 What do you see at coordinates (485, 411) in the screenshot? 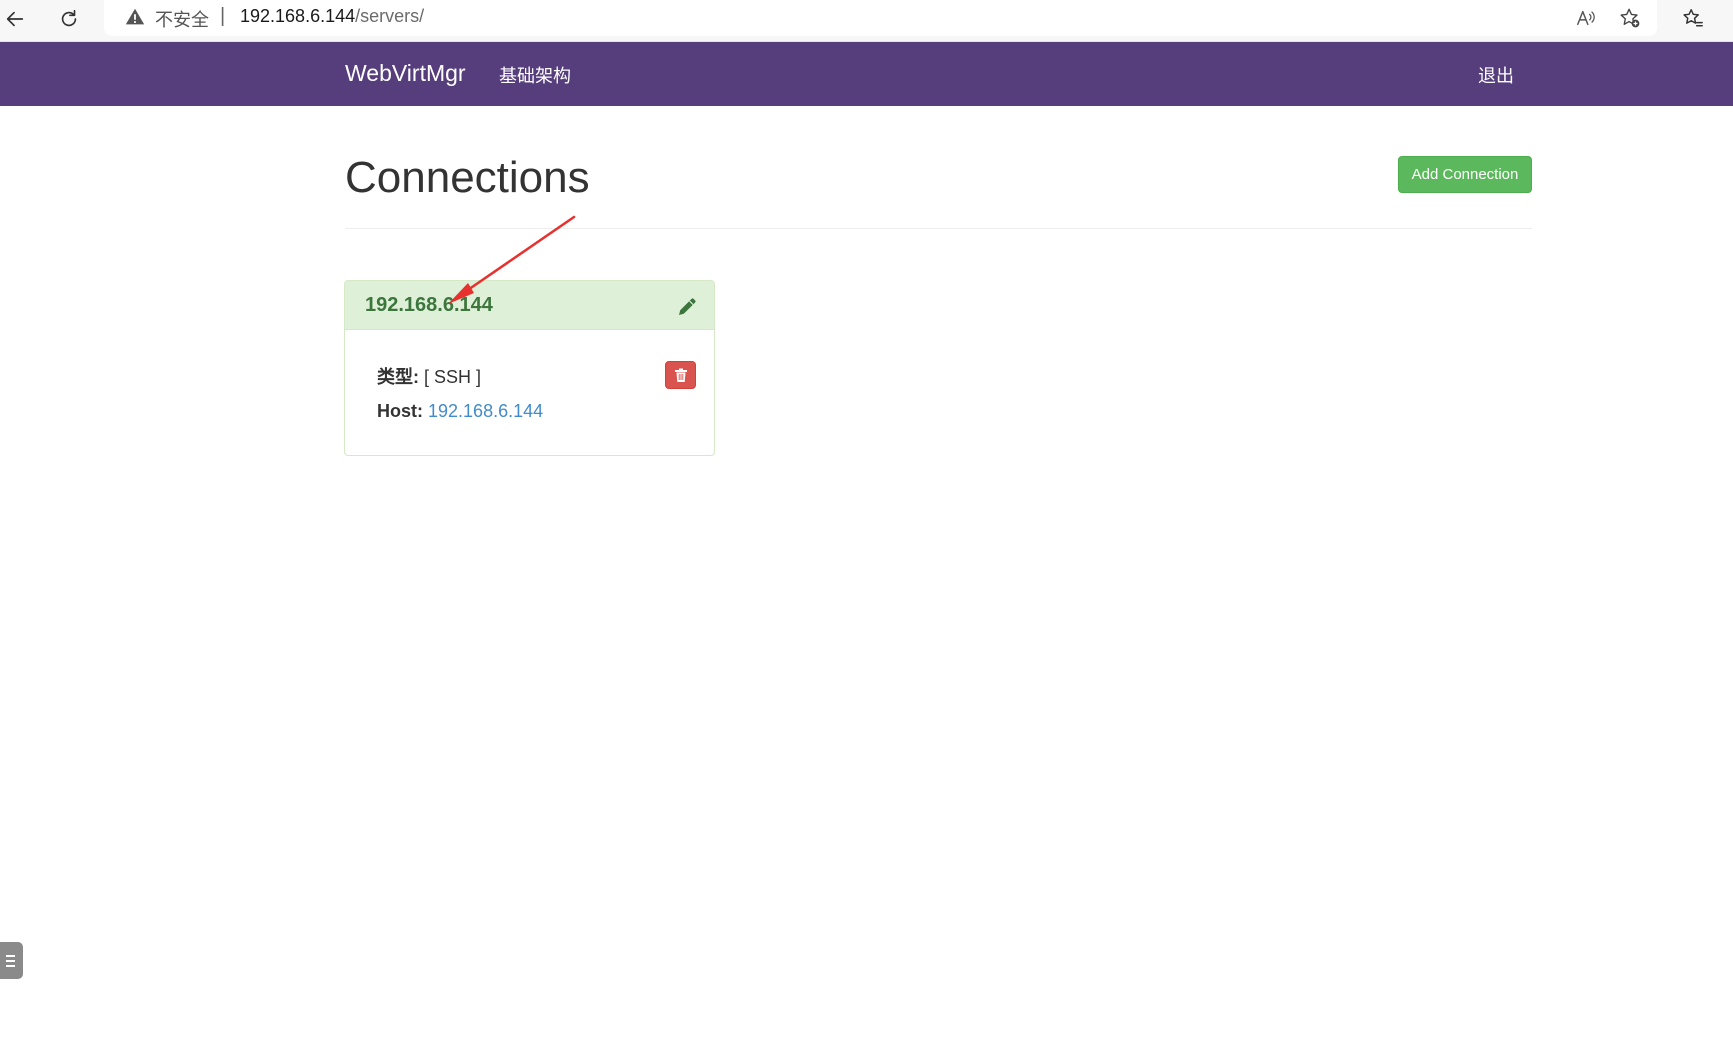
I see `host-link: 192.168.6.144` at bounding box center [485, 411].